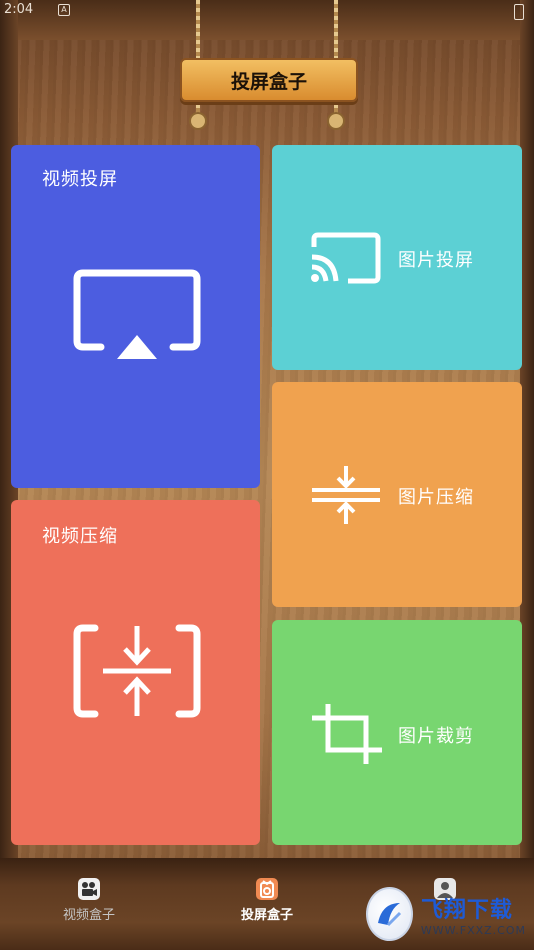 This screenshot has height=950, width=534. What do you see at coordinates (64, 10) in the screenshot?
I see `notification-icon: A` at bounding box center [64, 10].